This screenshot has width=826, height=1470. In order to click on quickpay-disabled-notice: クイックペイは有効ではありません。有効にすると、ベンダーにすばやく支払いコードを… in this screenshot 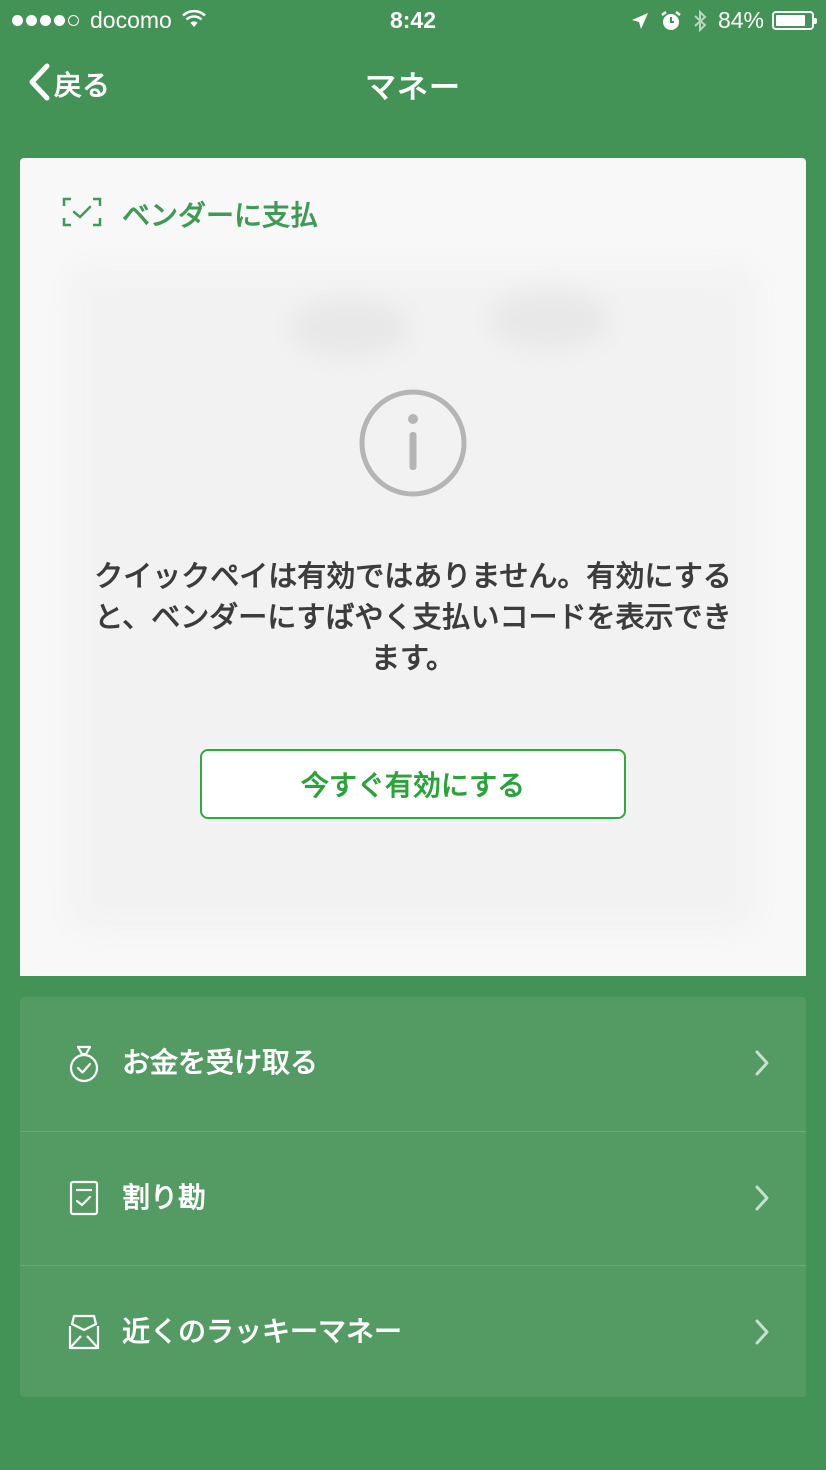, I will do `click(413, 617)`.